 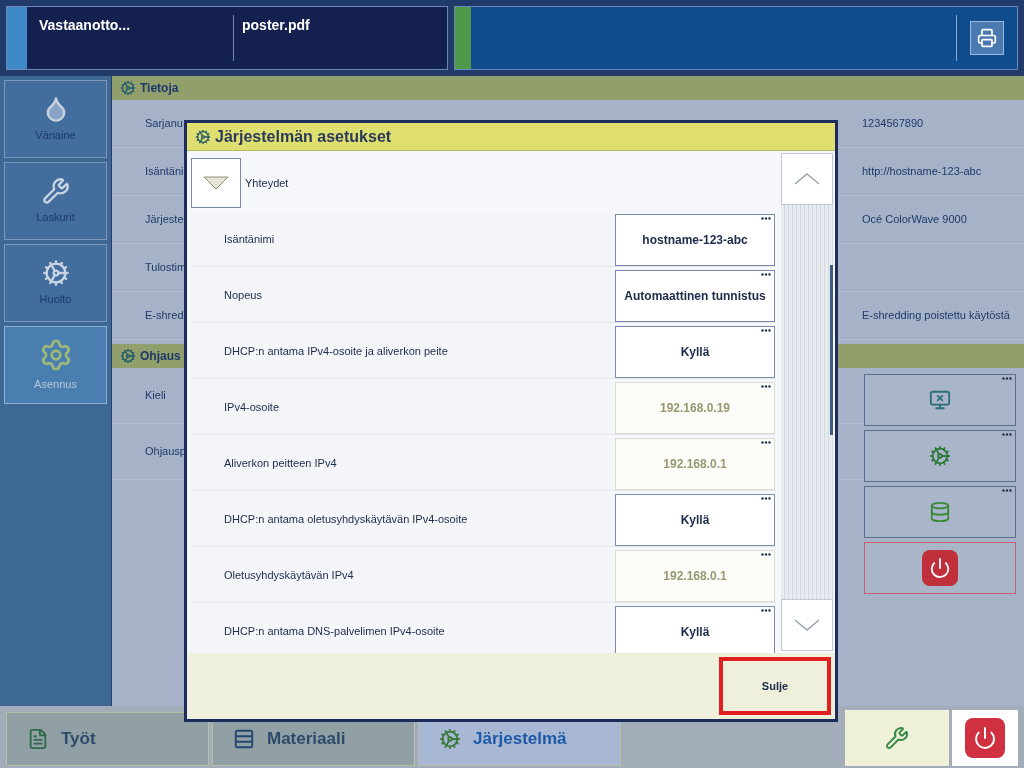 I want to click on info-value: 1234567890, so click(x=893, y=124).